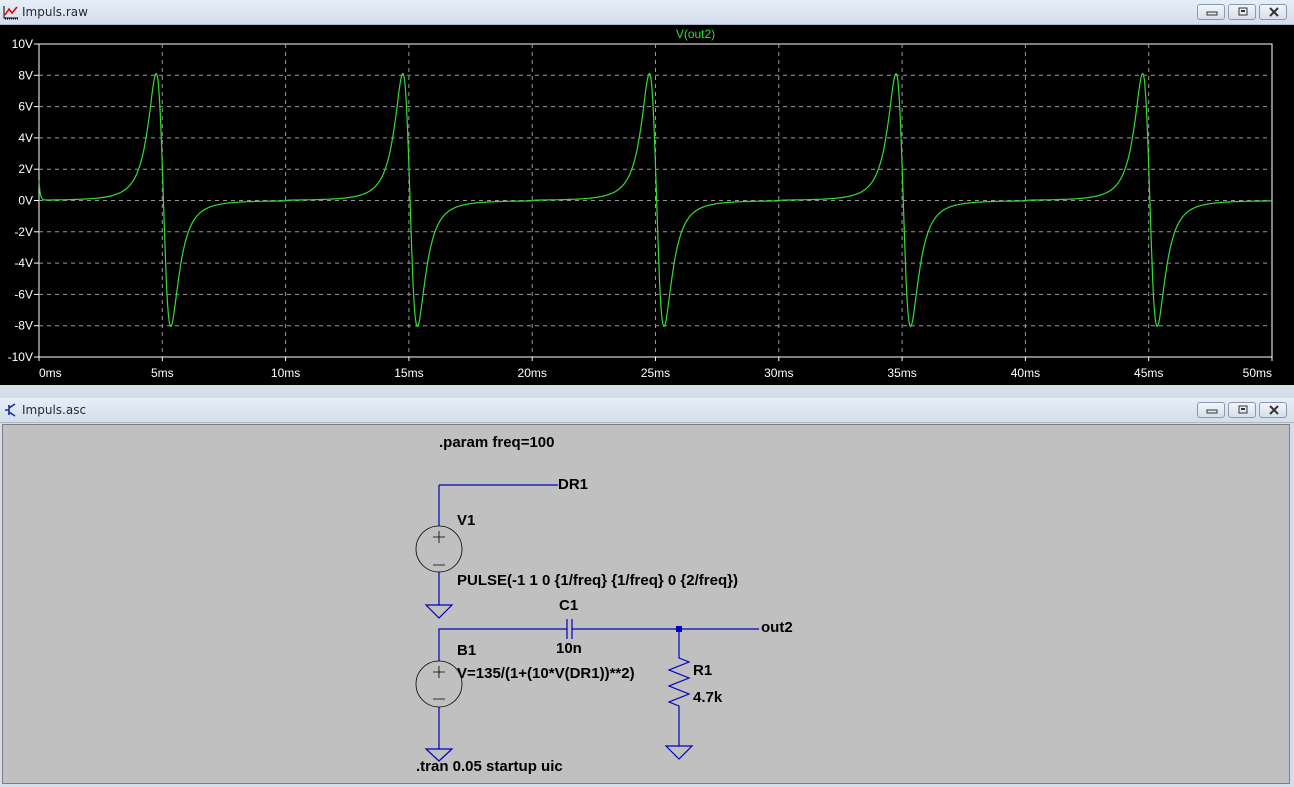  What do you see at coordinates (655, 373) in the screenshot?
I see `x-tick-label: 25ms` at bounding box center [655, 373].